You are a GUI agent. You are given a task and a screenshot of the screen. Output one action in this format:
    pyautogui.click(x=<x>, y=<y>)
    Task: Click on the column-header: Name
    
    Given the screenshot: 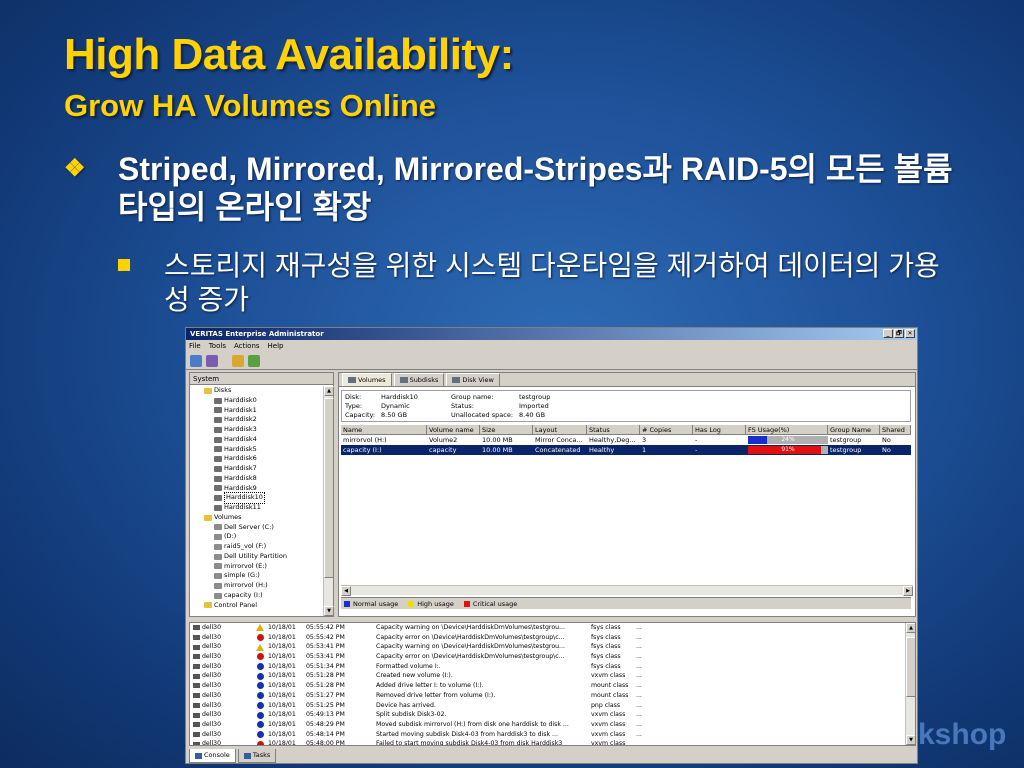 What is the action you would take?
    pyautogui.click(x=384, y=430)
    